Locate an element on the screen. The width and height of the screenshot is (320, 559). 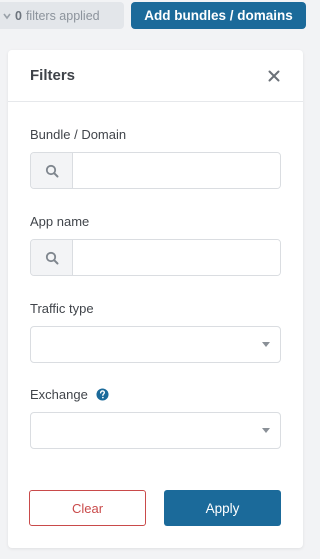
filters-applied-text: filters applied is located at coordinates (62, 15).